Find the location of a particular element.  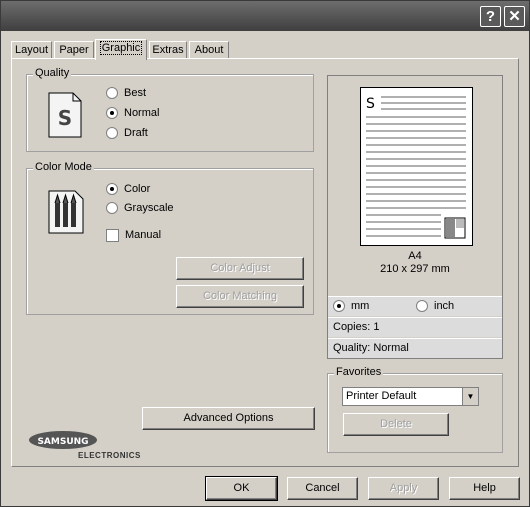

quality-group: Quality S Best Normal Draft is located at coordinates (170, 109).